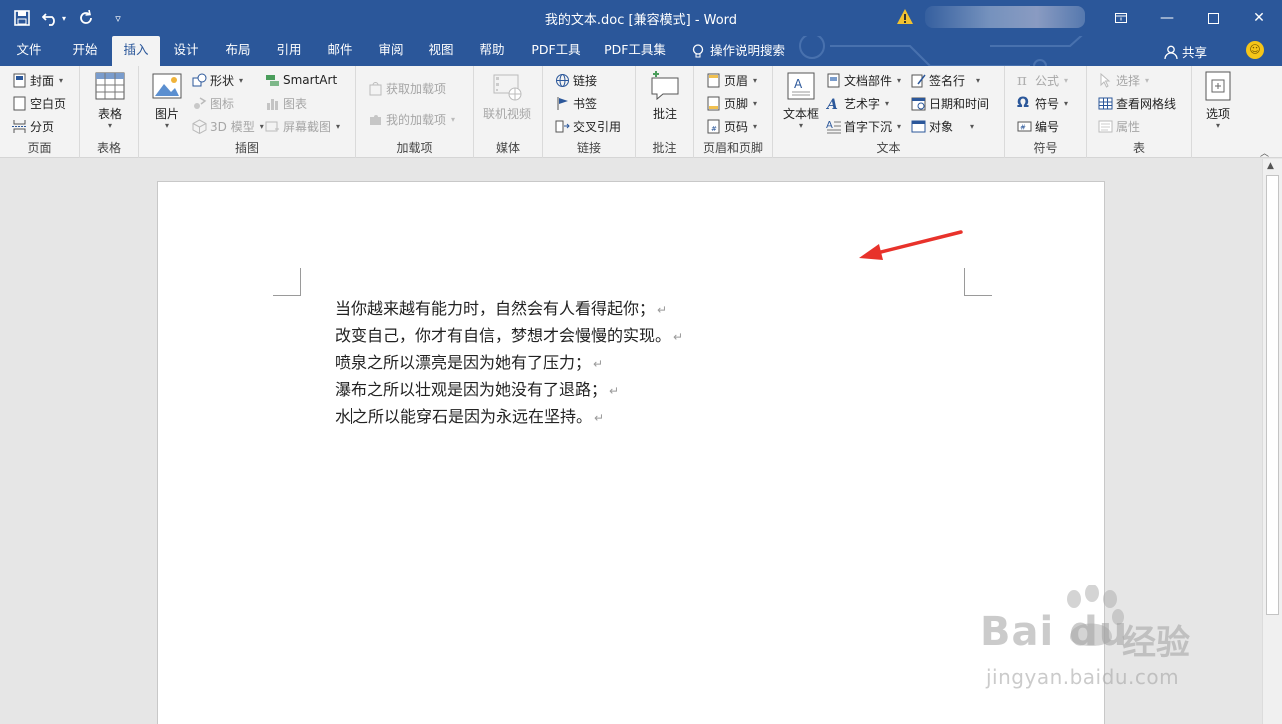 This screenshot has width=1282, height=724. I want to click on options-button: 选项 ▾, so click(1218, 100).